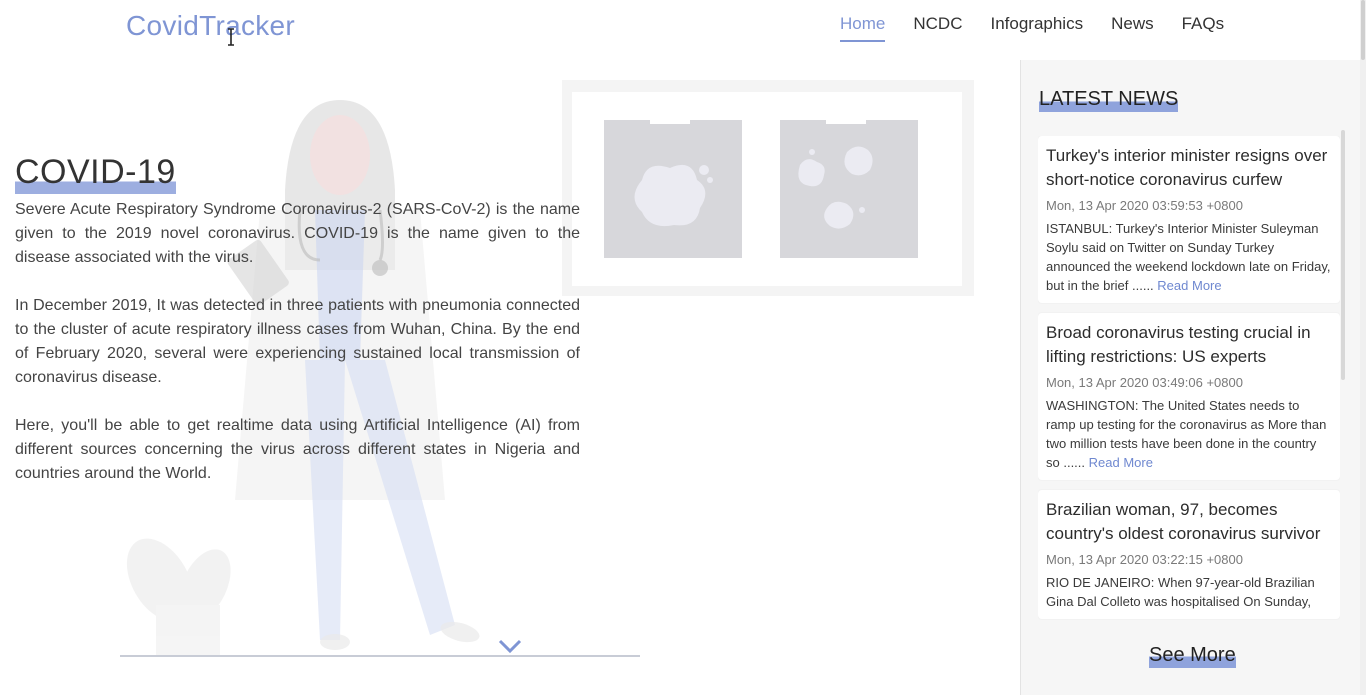 This screenshot has width=1366, height=695. Describe the element at coordinates (1036, 23) in the screenshot. I see `nav-infographics: Infographics` at that location.